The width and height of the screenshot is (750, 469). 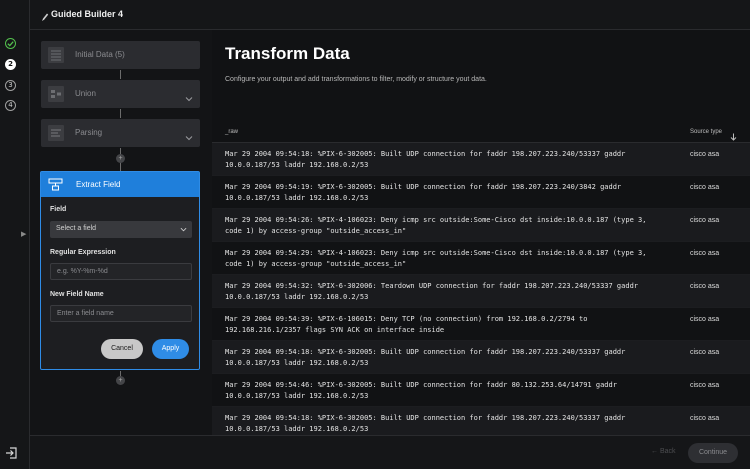 What do you see at coordinates (11, 452) in the screenshot?
I see `exit-icon` at bounding box center [11, 452].